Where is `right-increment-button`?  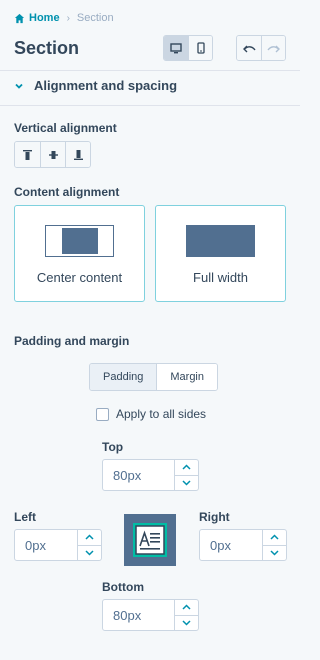
right-increment-button is located at coordinates (274, 537).